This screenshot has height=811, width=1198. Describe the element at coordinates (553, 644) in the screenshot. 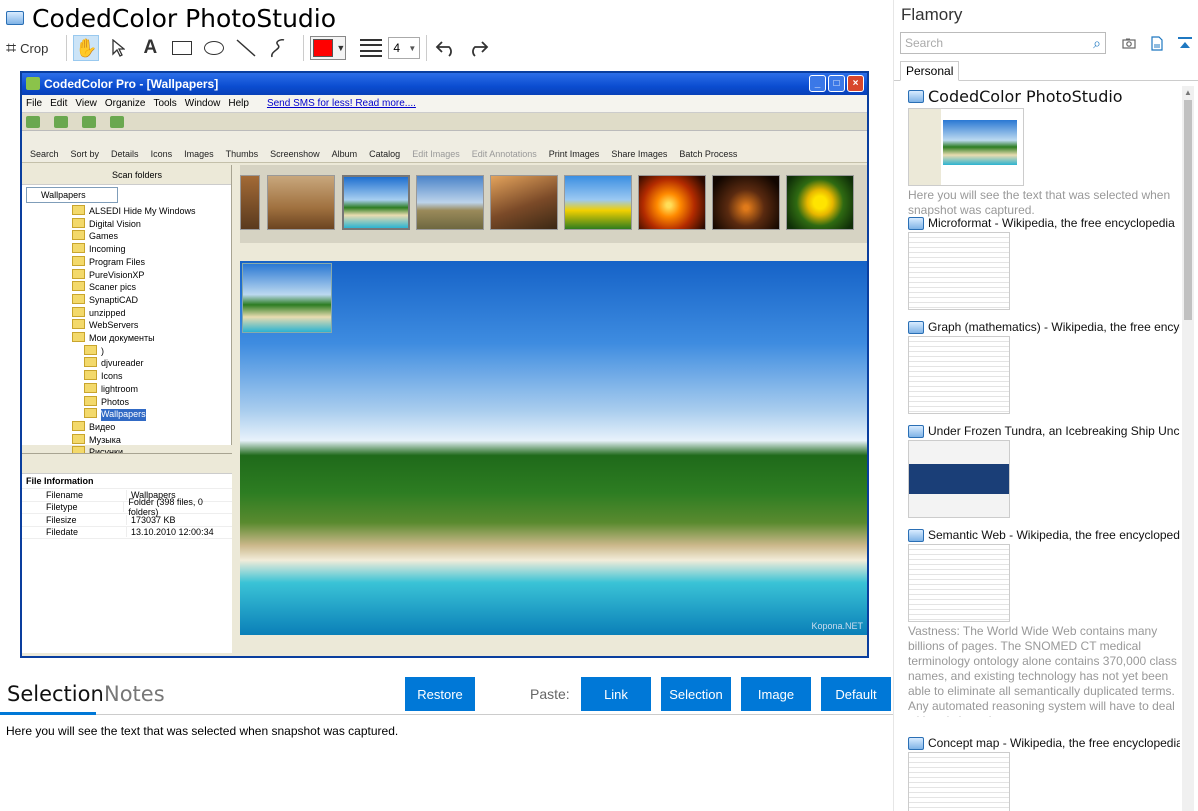

I see `captured-viewer-footer` at that location.